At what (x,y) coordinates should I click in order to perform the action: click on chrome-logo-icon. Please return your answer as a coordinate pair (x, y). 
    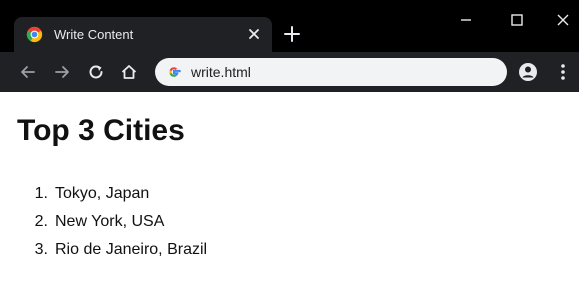
    Looking at the image, I should click on (34, 34).